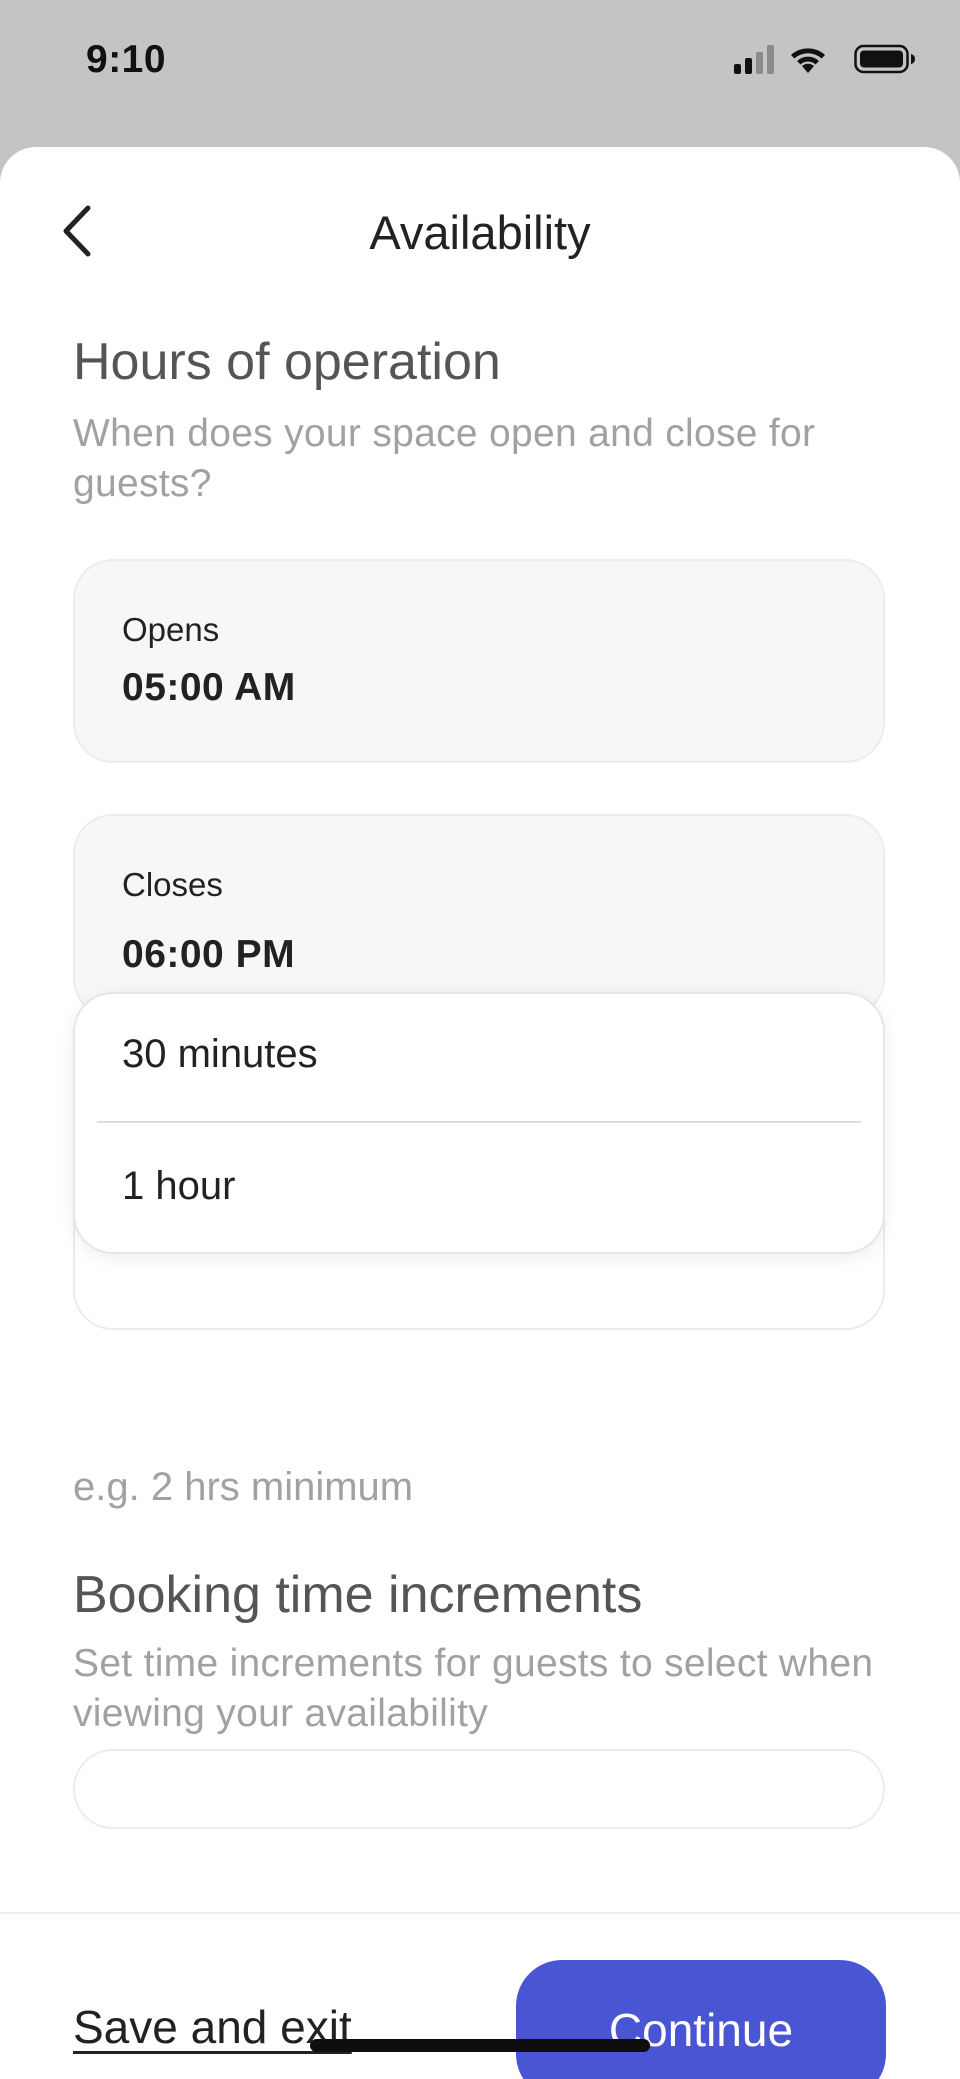 This screenshot has width=960, height=2079. I want to click on duration-options-menu: 30 minutes 1 hour, so click(479, 1123).